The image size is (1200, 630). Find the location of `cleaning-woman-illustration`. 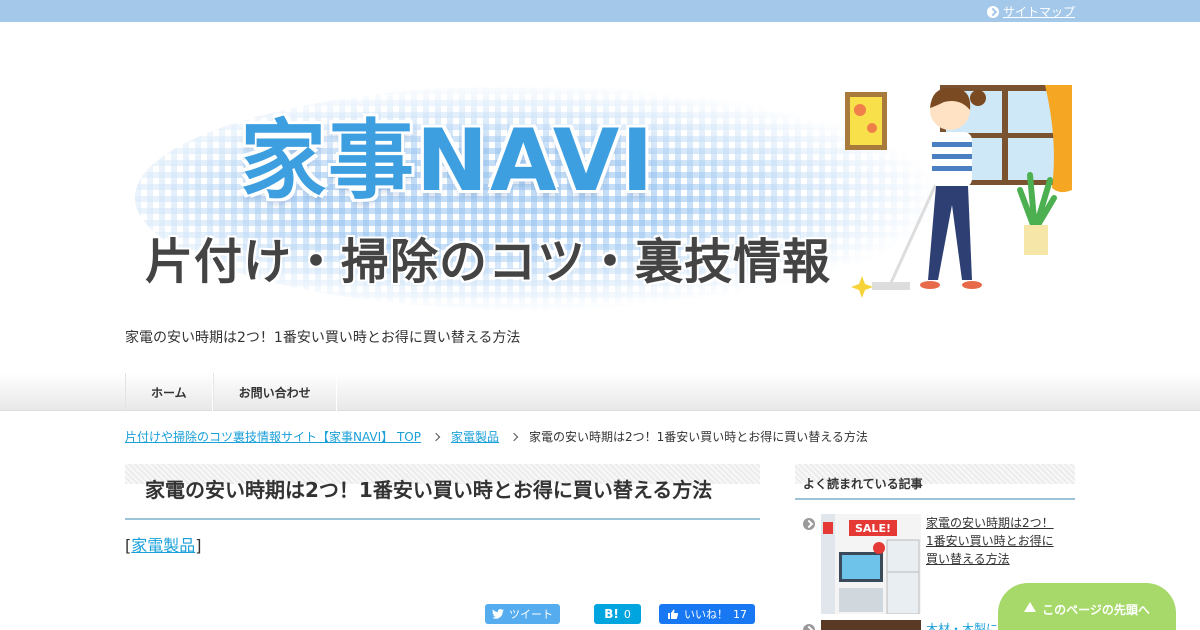

cleaning-woman-illustration is located at coordinates (958, 191).